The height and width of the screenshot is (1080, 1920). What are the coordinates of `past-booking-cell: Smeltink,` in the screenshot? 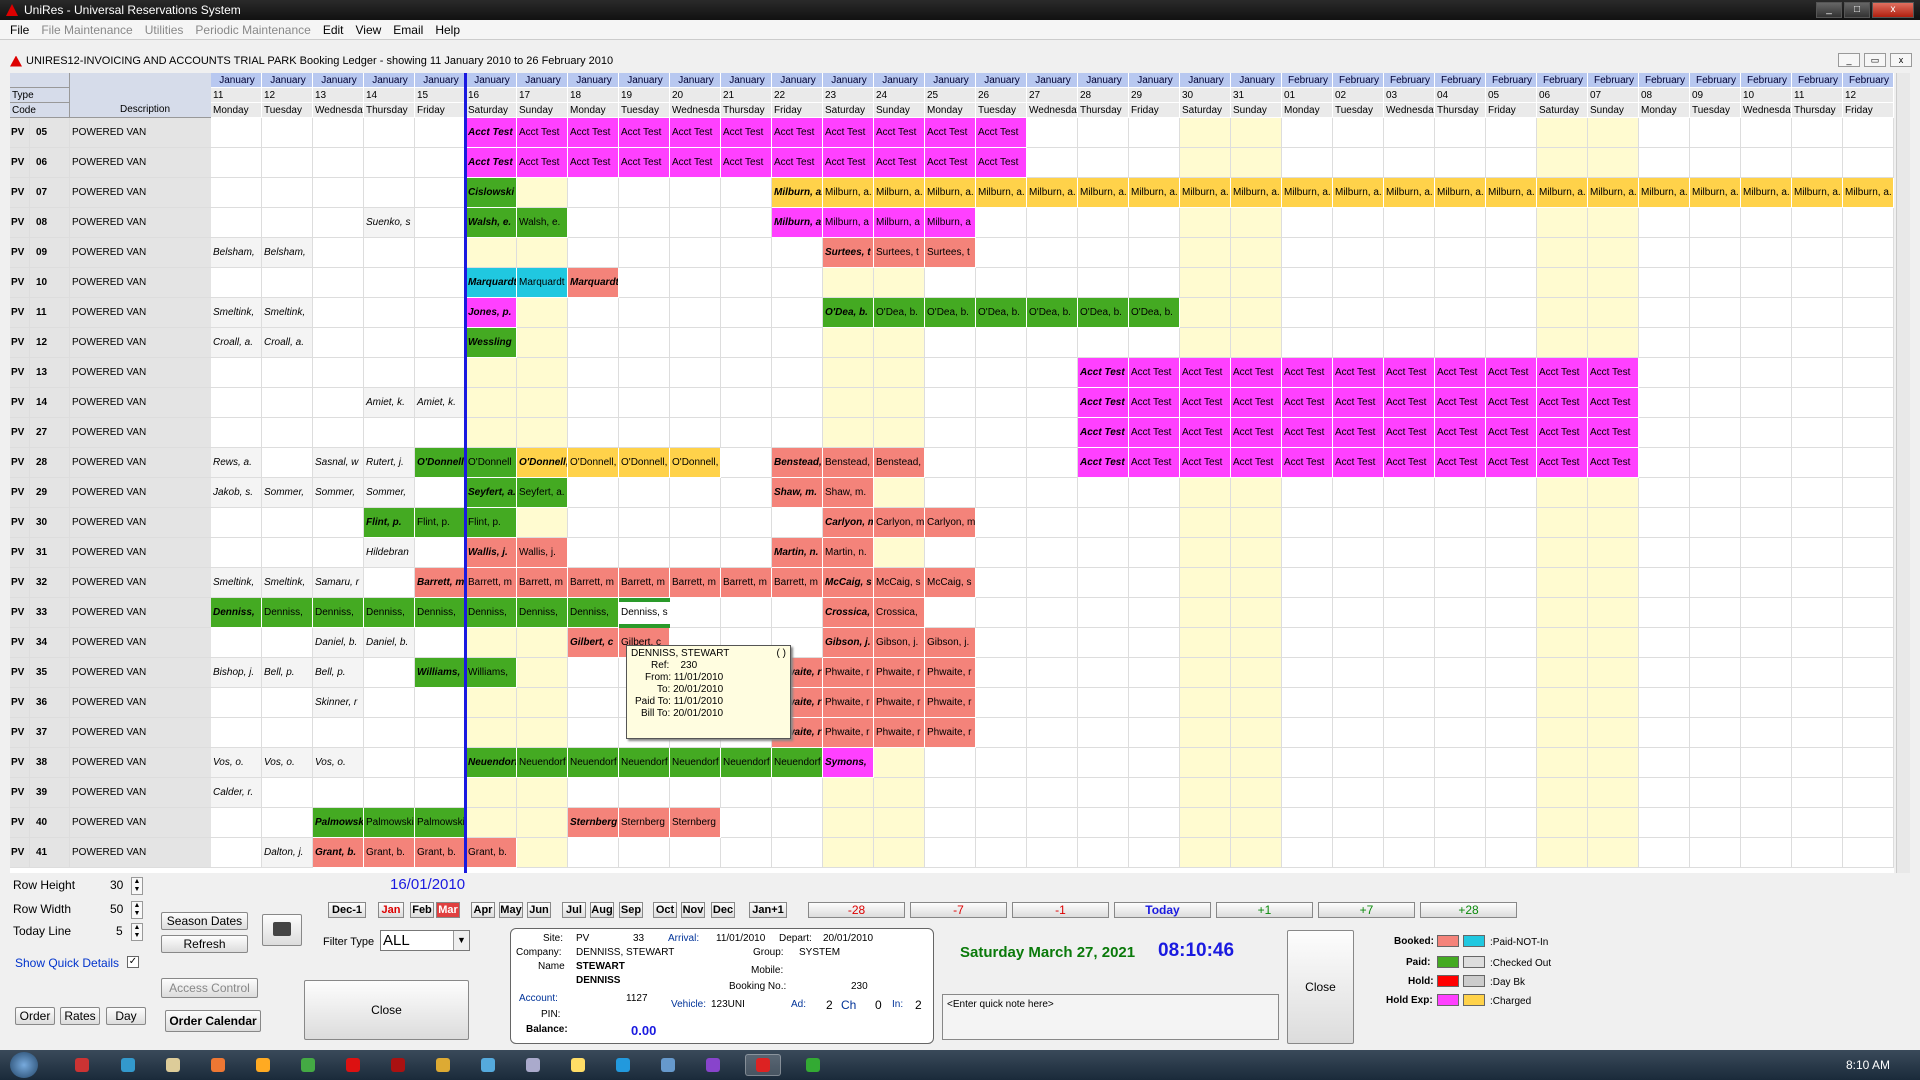 It's located at (236, 313).